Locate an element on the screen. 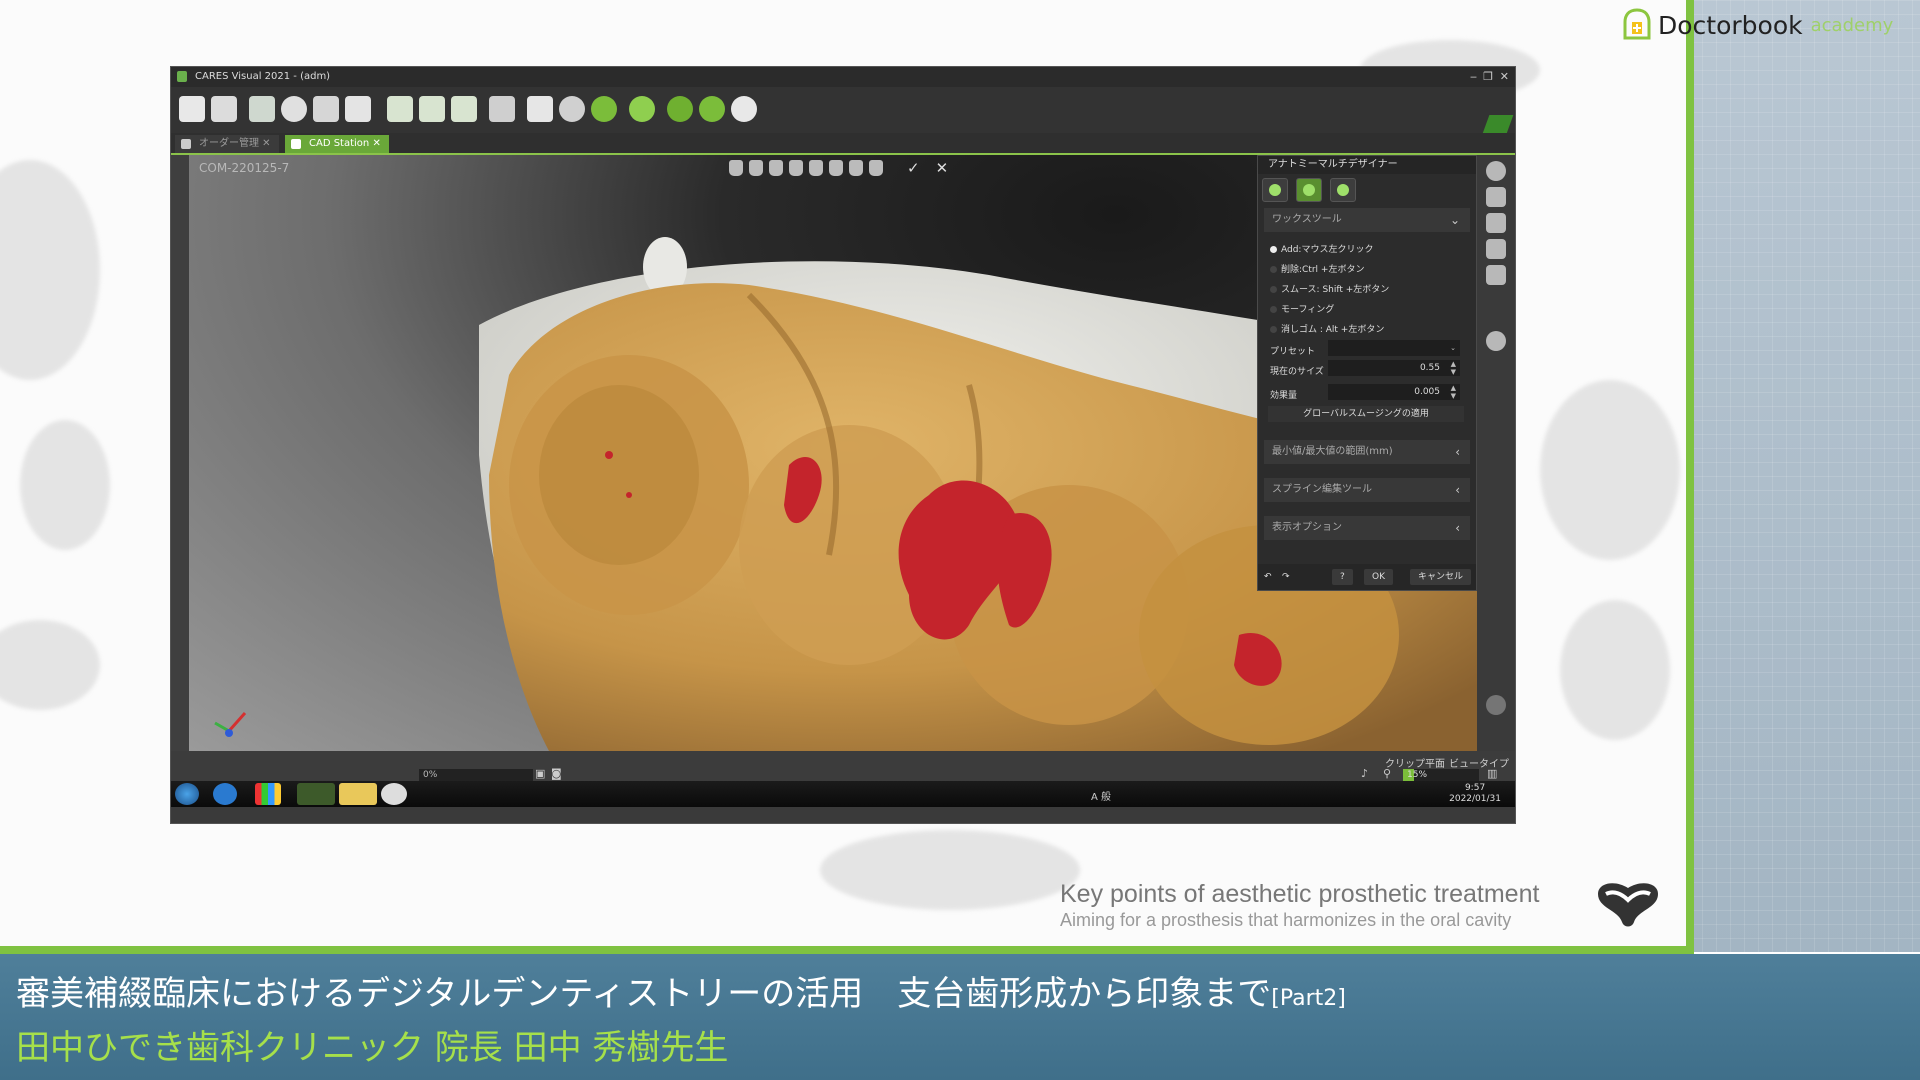 This screenshot has height=1080, width=1920. brand-shield-icon is located at coordinates (1637, 24).